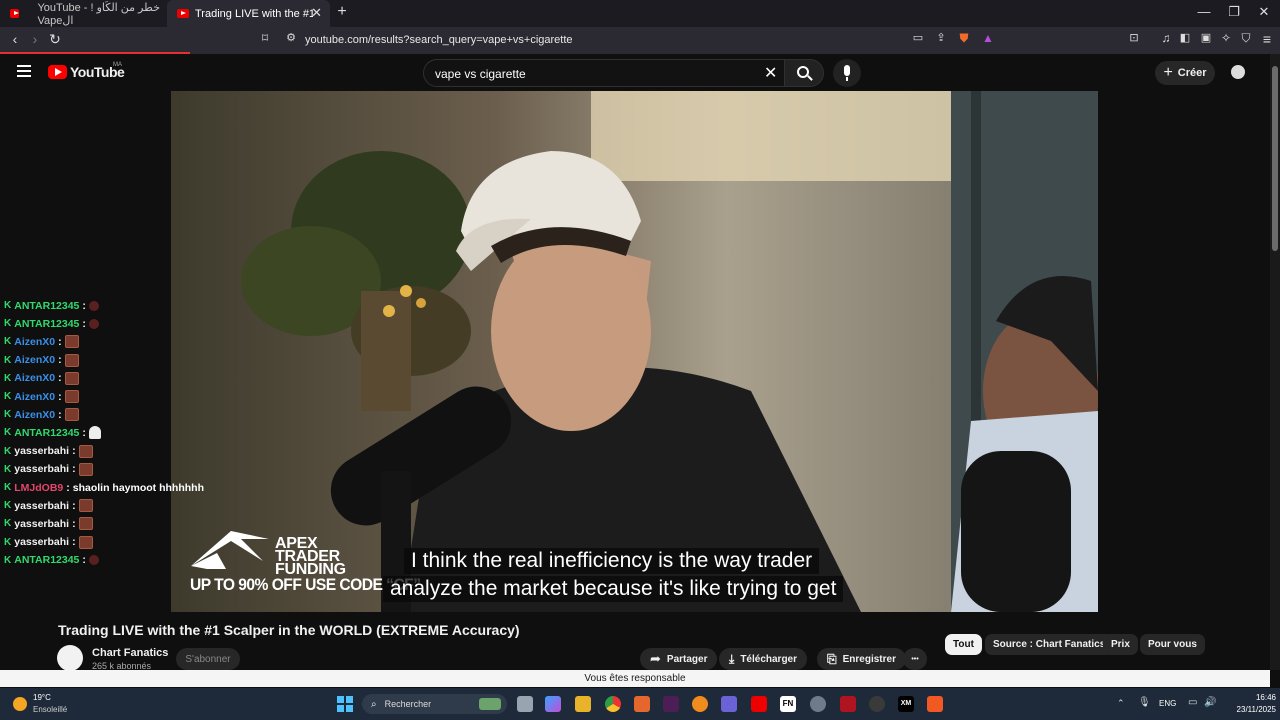 The image size is (1280, 720). What do you see at coordinates (342, 12) in the screenshot?
I see `new-tab-button: +` at bounding box center [342, 12].